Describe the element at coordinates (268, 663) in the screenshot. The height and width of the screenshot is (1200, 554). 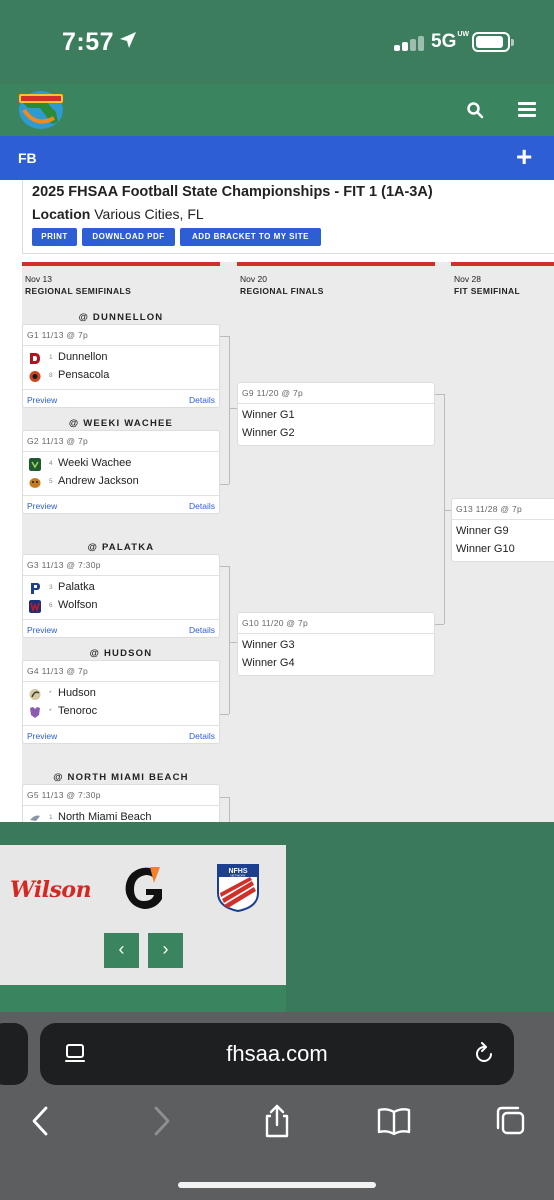
I see `winner-slot: Winner G4` at that location.